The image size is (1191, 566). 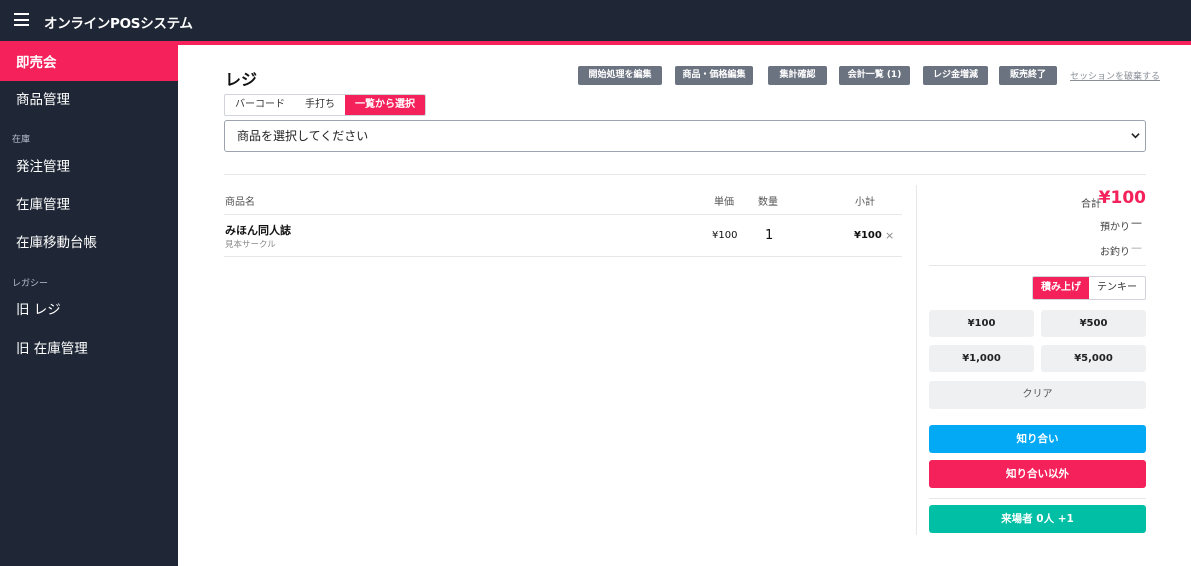 What do you see at coordinates (955, 75) in the screenshot?
I see `register-adjust-button: レジ金増減` at bounding box center [955, 75].